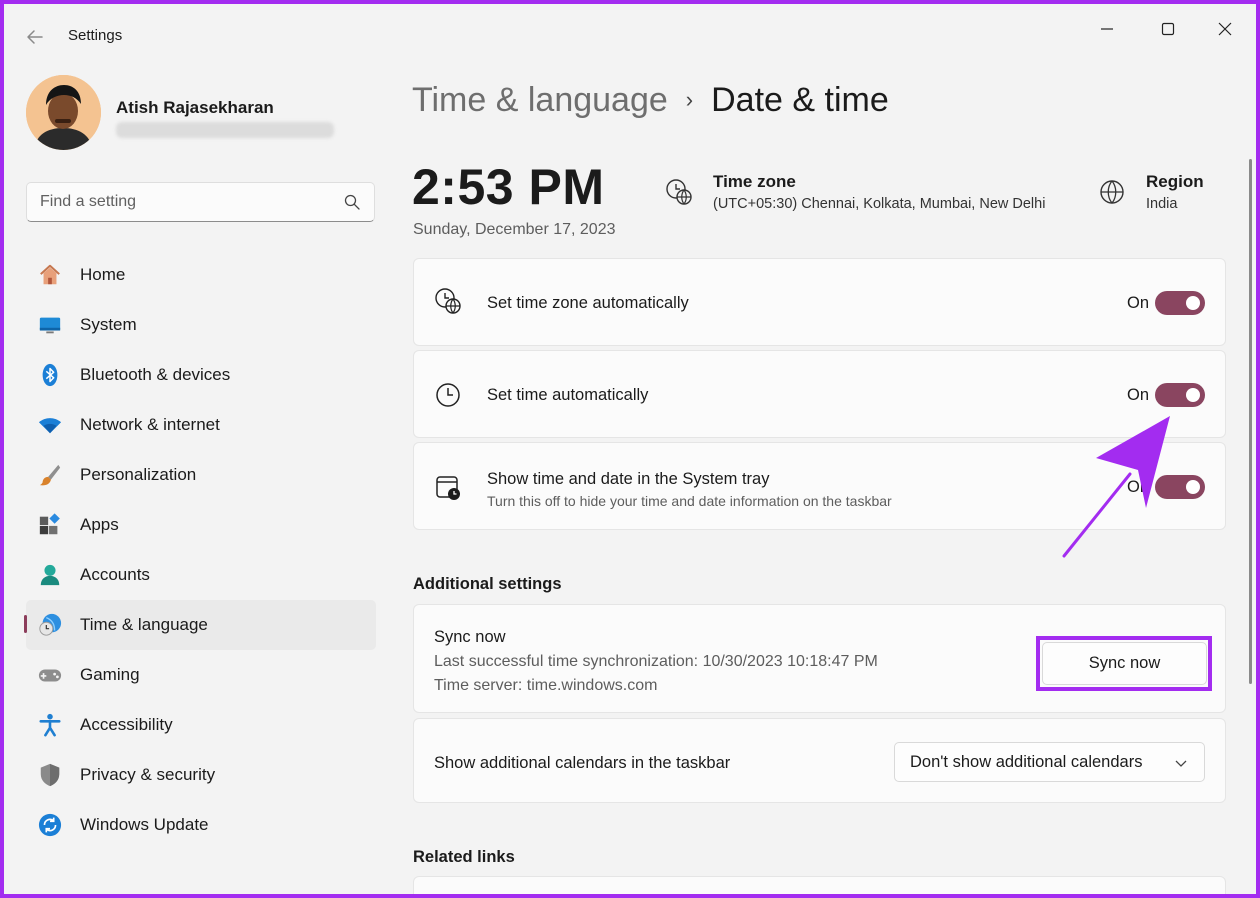 Image resolution: width=1260 pixels, height=898 pixels. What do you see at coordinates (1180, 487) in the screenshot?
I see `system-tray-toggle` at bounding box center [1180, 487].